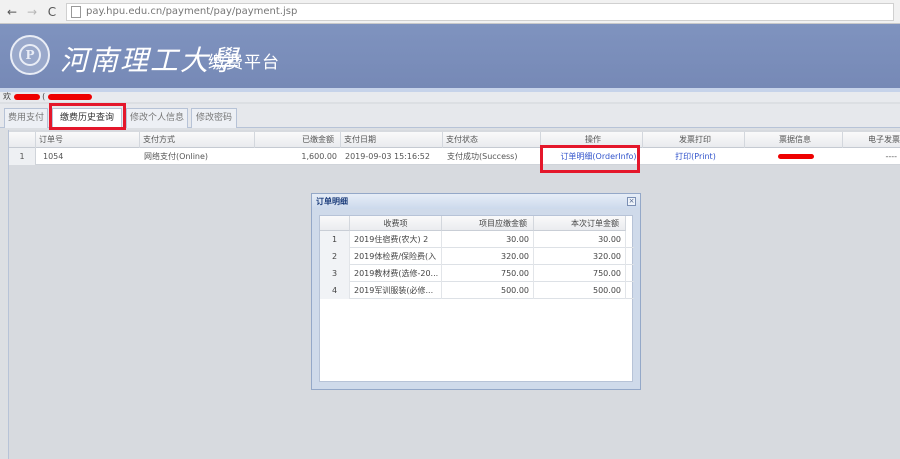 The image size is (900, 459). What do you see at coordinates (580, 273) in the screenshot?
I see `detail-paid: 750.00` at bounding box center [580, 273].